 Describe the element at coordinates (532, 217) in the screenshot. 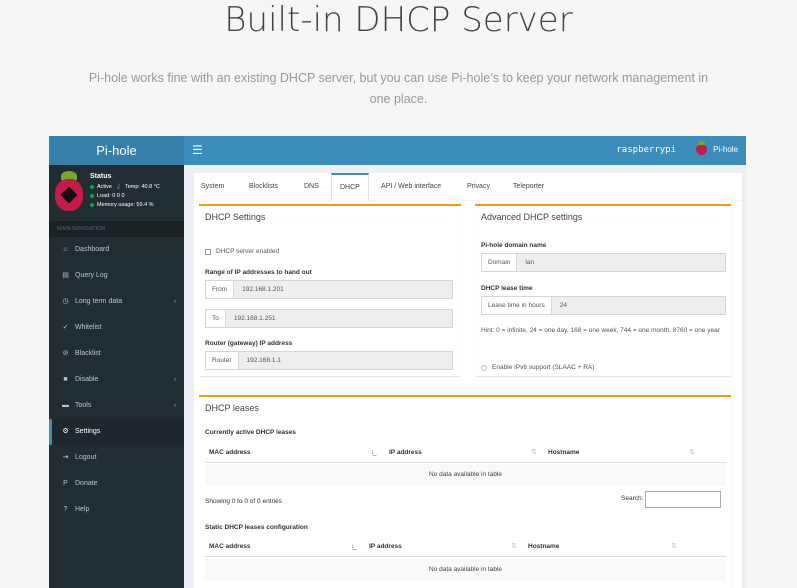

I see `advanced-dhcp-title: Advanced DHCP settings` at that location.